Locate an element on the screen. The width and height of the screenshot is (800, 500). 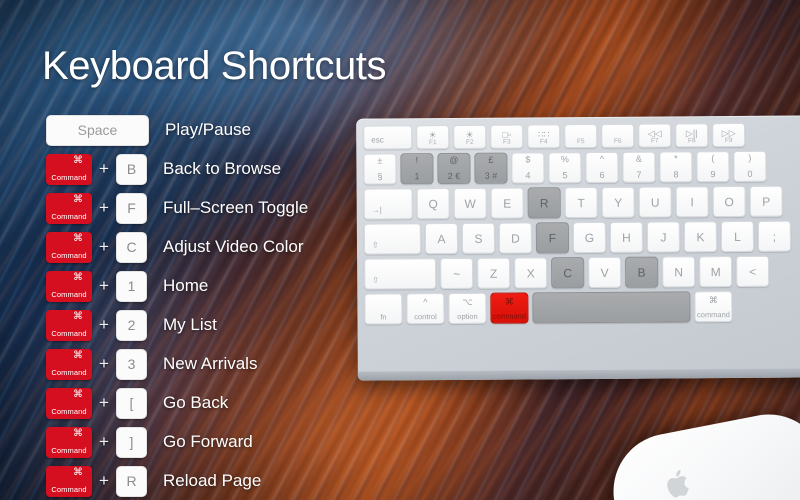
key-label: J is located at coordinates (663, 237).